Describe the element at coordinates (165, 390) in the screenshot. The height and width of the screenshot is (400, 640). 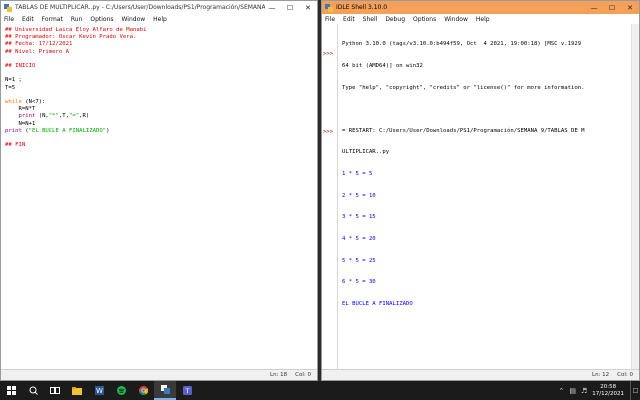
I see `python-idle-icon` at that location.